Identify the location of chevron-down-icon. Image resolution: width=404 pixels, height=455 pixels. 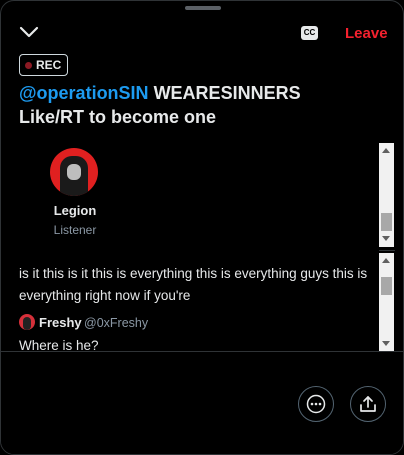
(29, 32).